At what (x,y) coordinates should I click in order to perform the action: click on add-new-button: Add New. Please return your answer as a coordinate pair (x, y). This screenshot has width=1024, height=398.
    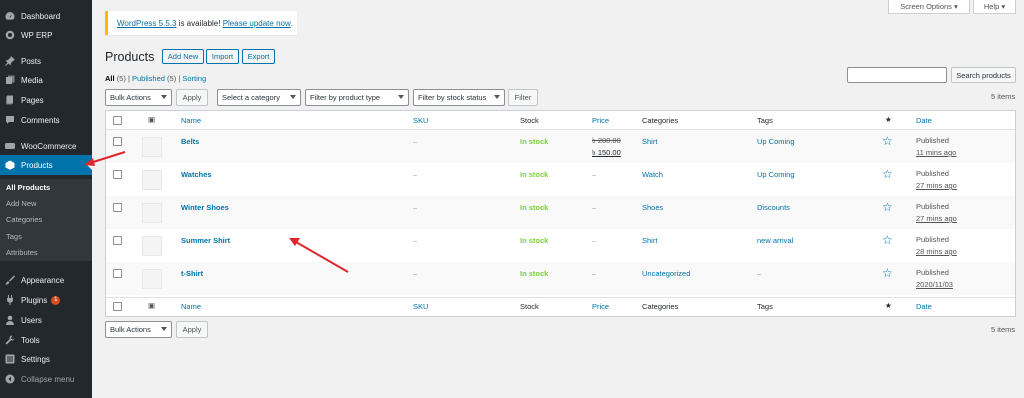
    Looking at the image, I should click on (183, 56).